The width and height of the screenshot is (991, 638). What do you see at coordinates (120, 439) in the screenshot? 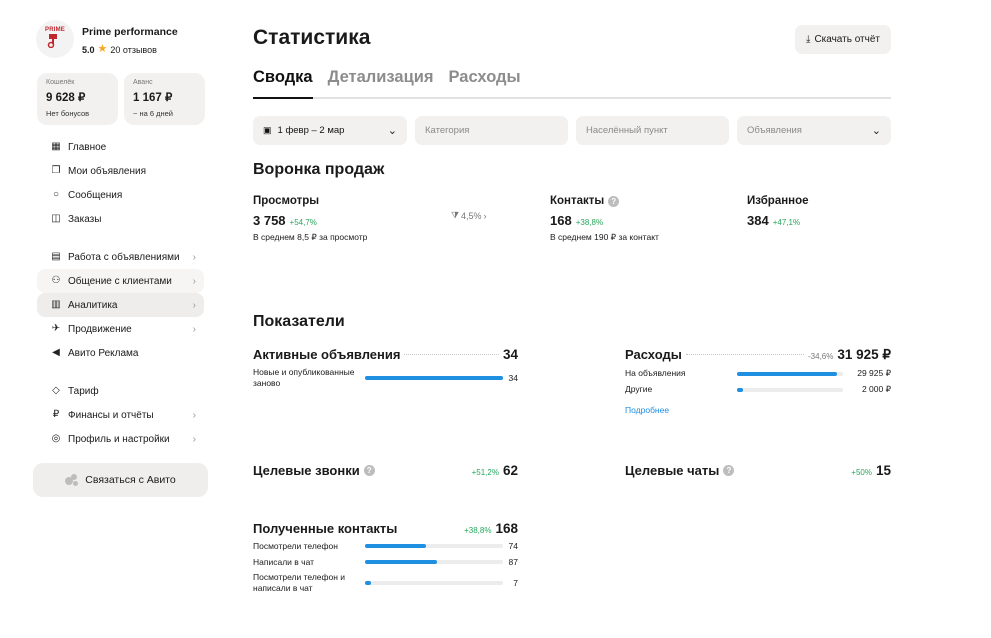
I see `sidebar-item-profile: ◎ Профиль и настройки ›` at bounding box center [120, 439].